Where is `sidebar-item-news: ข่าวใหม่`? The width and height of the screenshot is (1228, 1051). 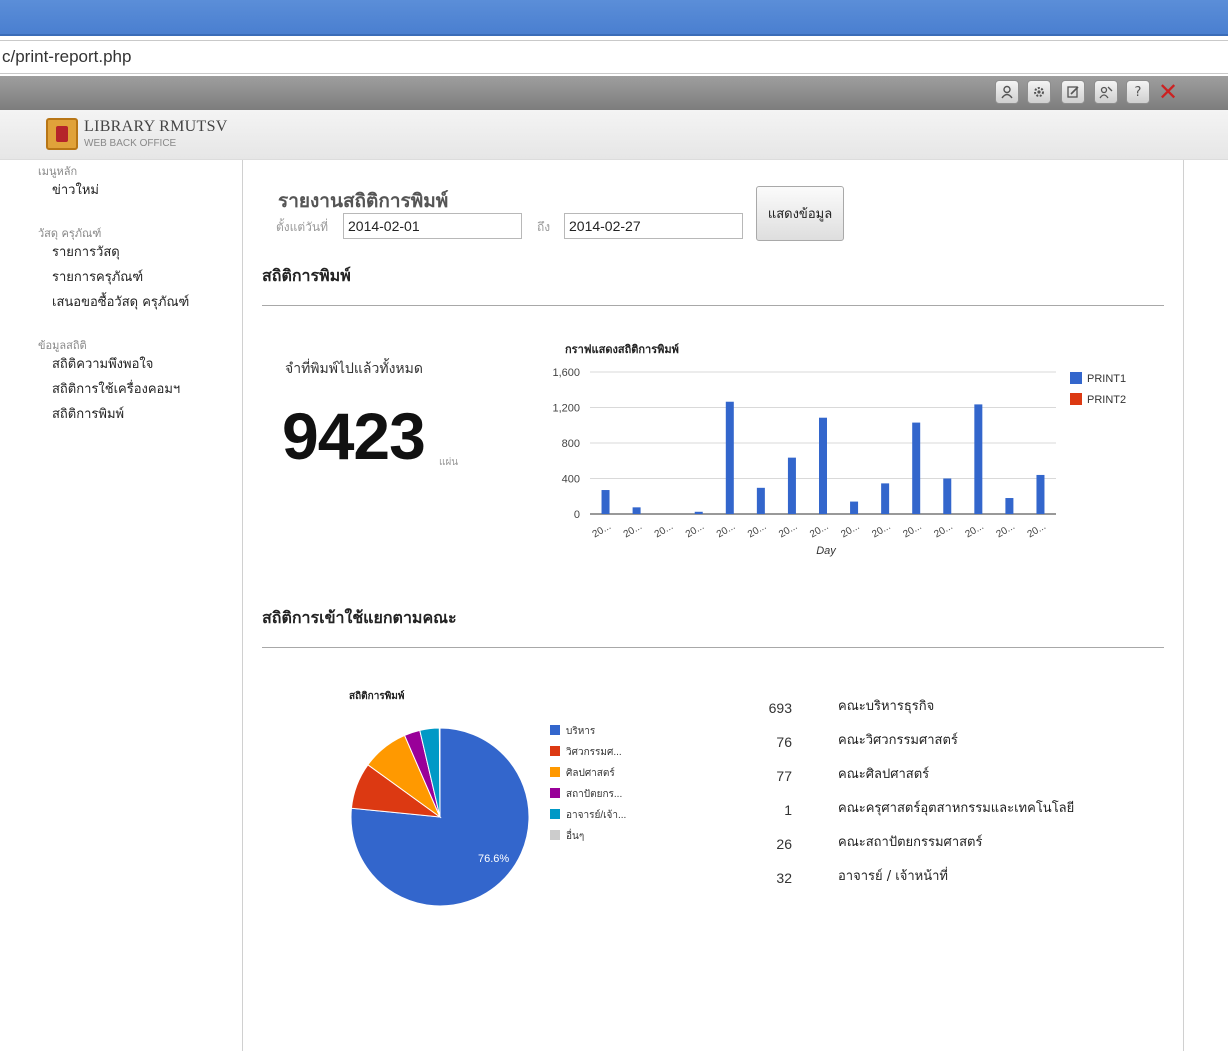
sidebar-item-news: ข่าวใหม่ is located at coordinates (75, 189).